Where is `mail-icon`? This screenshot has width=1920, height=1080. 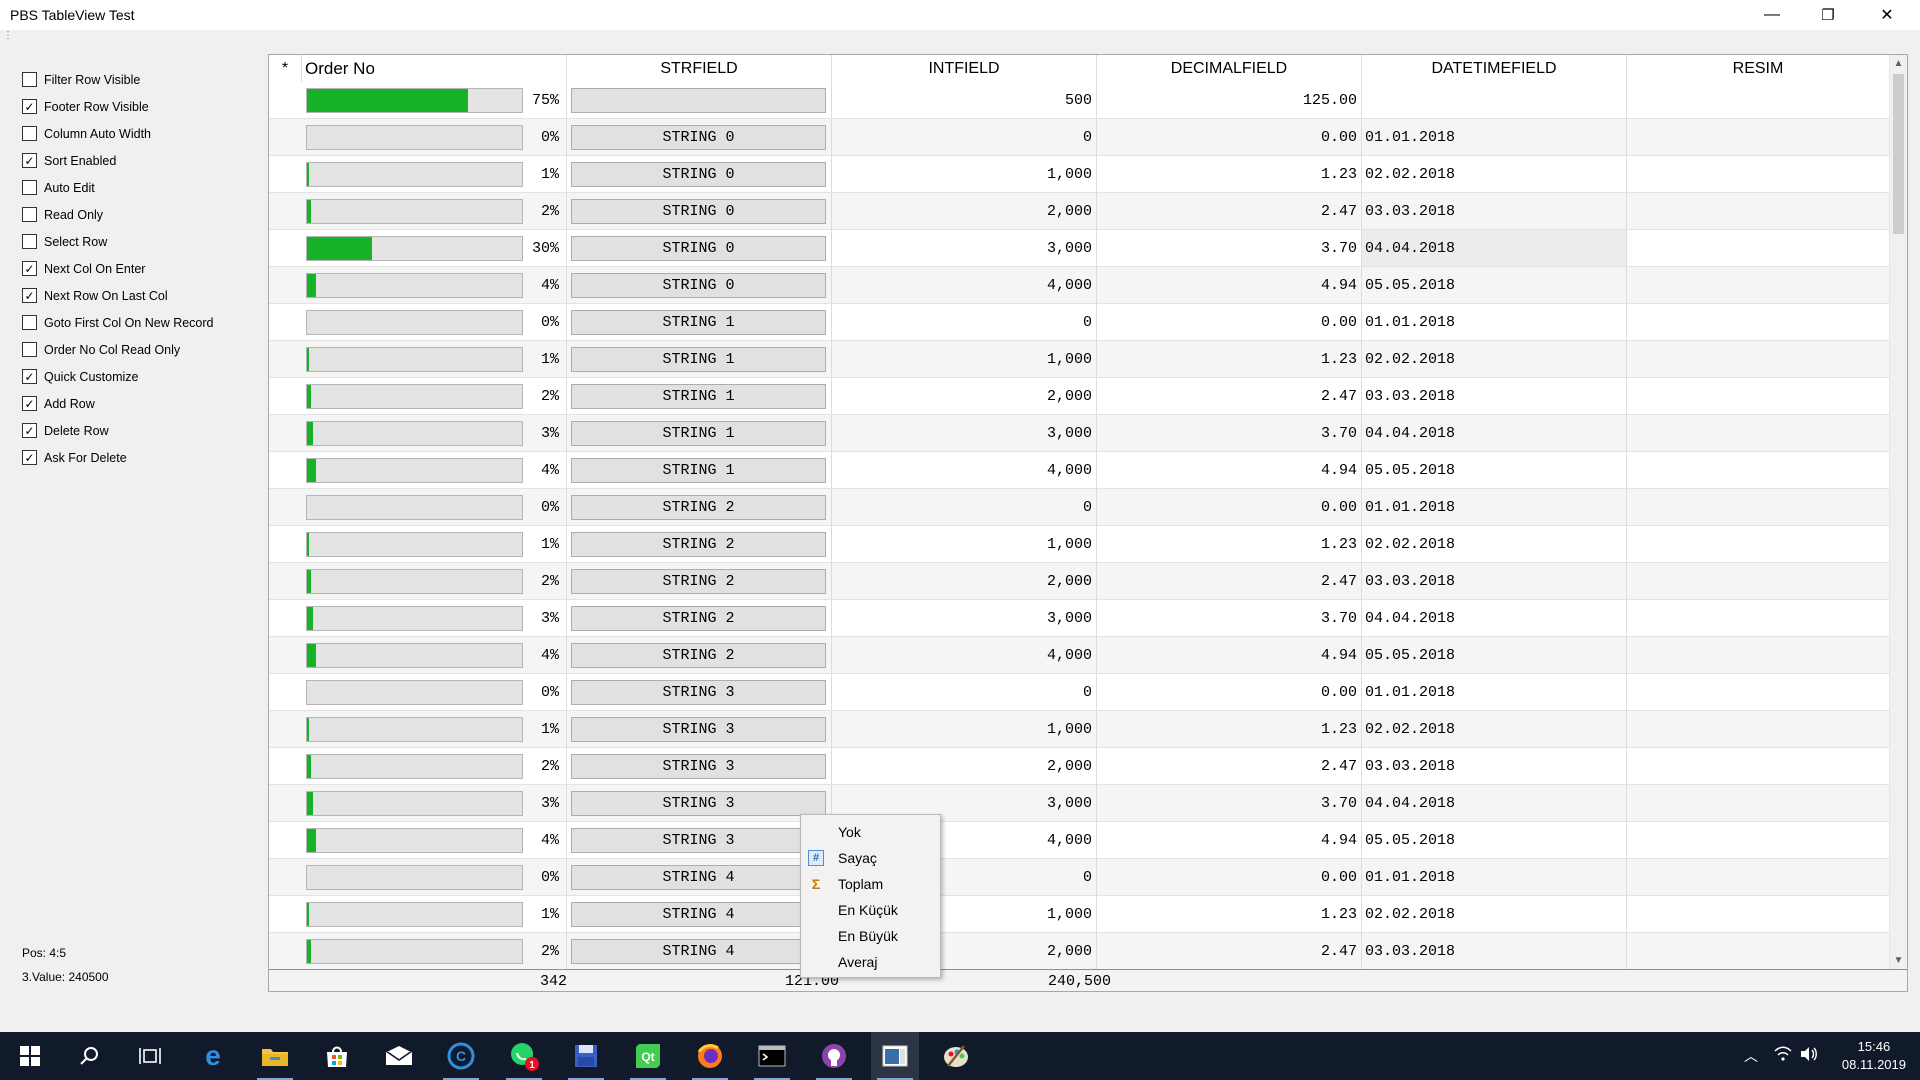 mail-icon is located at coordinates (399, 1056).